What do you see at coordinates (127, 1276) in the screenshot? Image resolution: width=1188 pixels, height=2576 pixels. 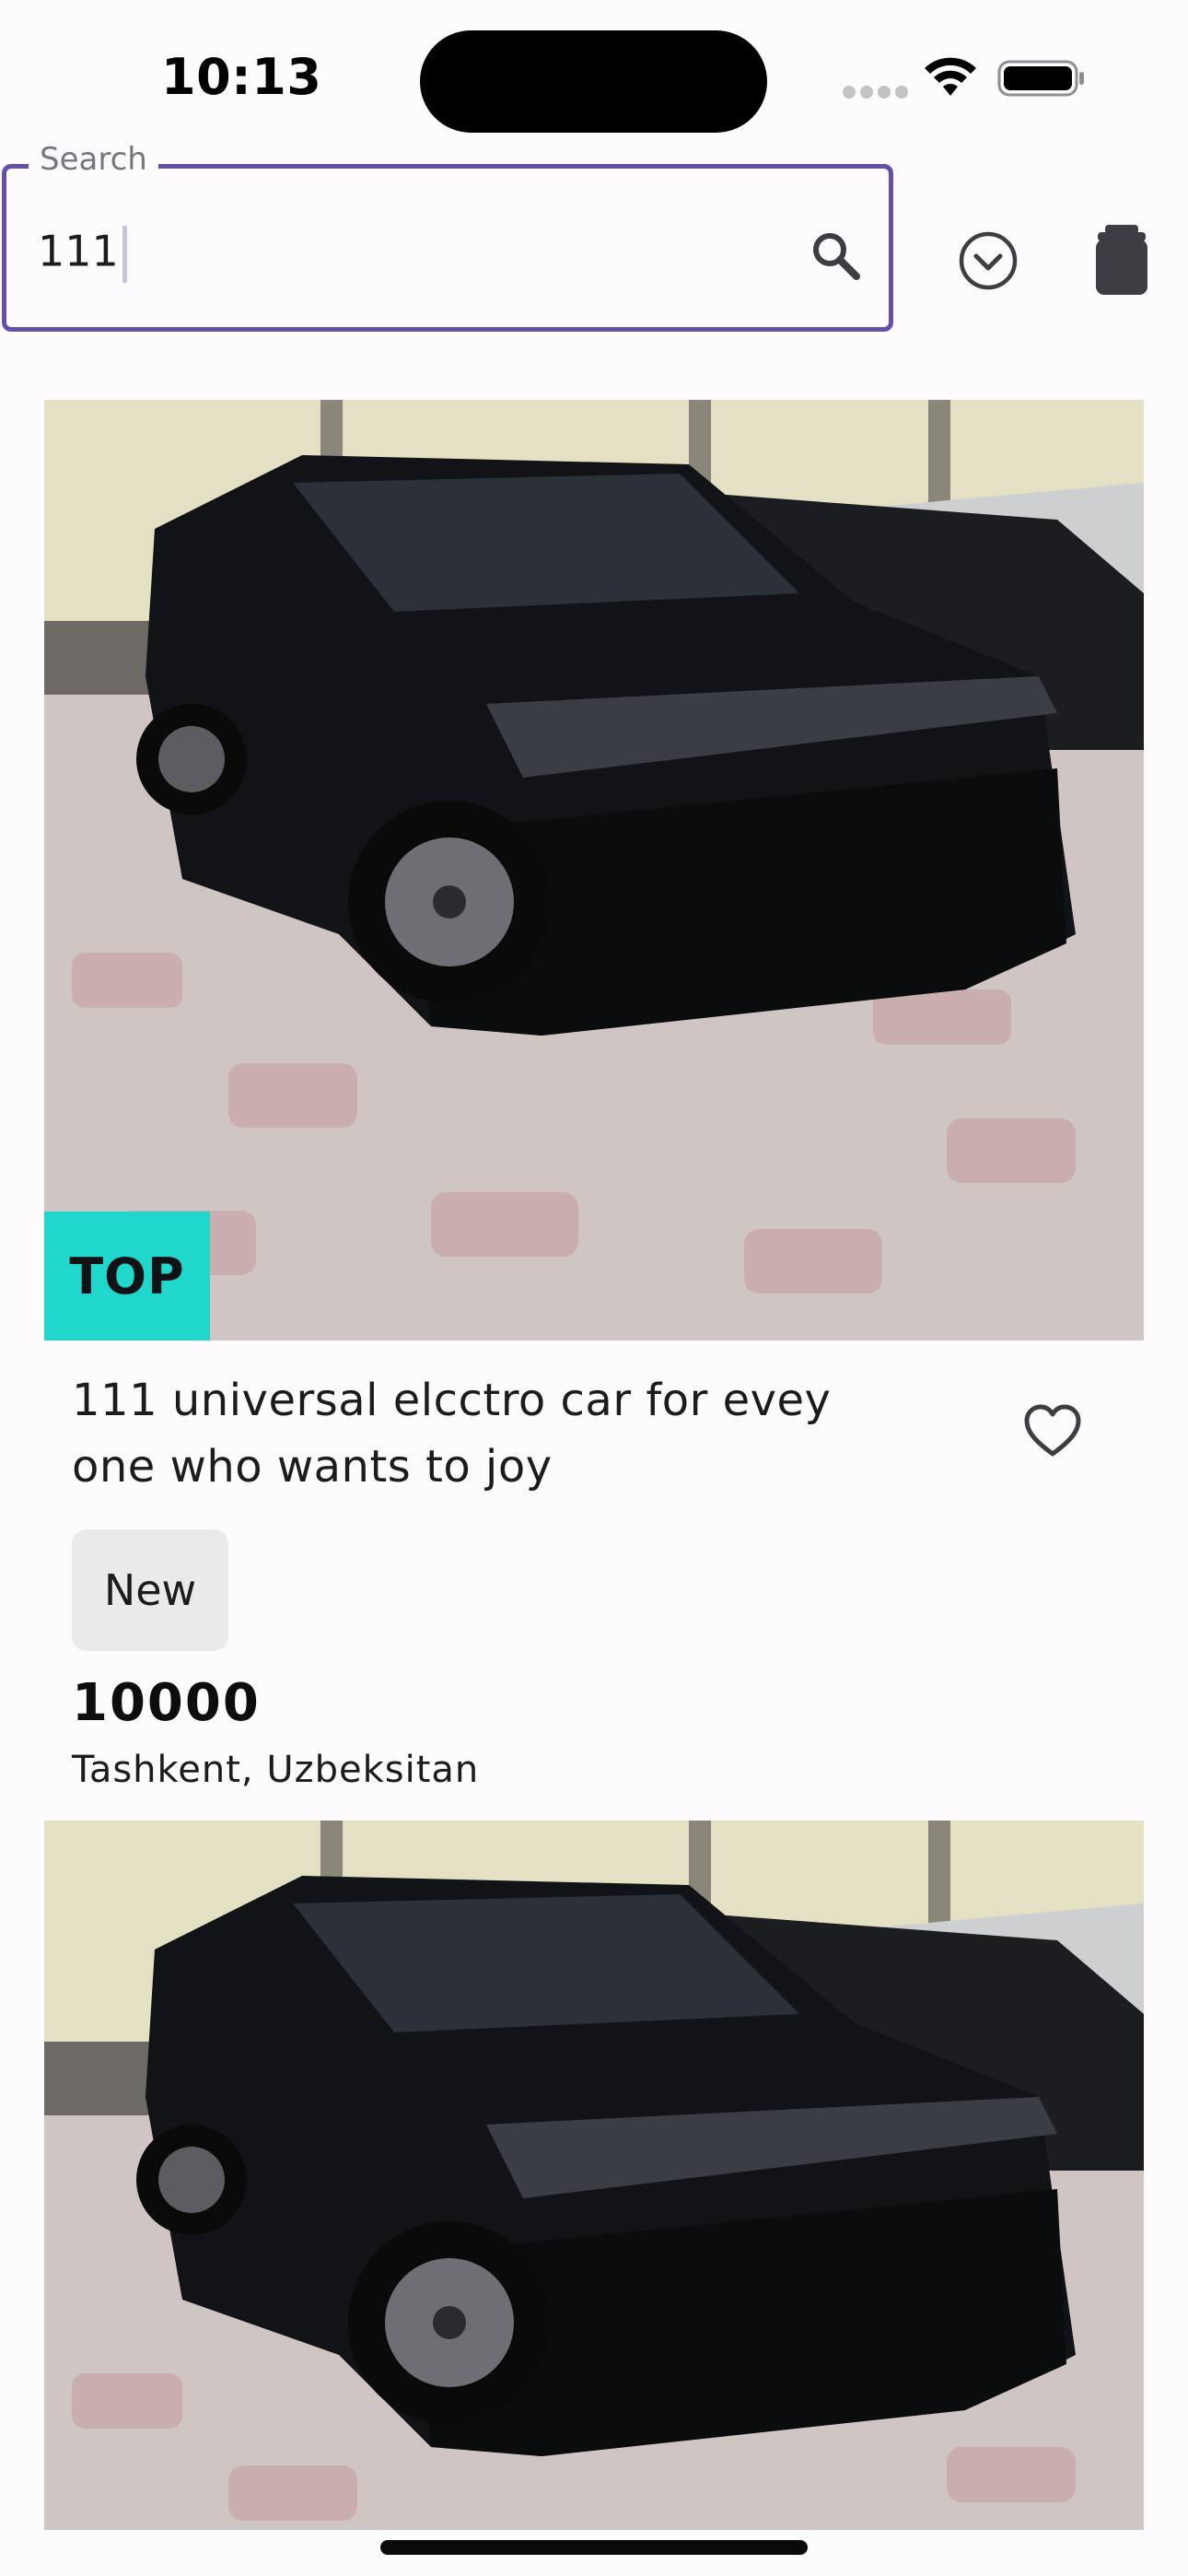 I see `top-badge: TOP` at bounding box center [127, 1276].